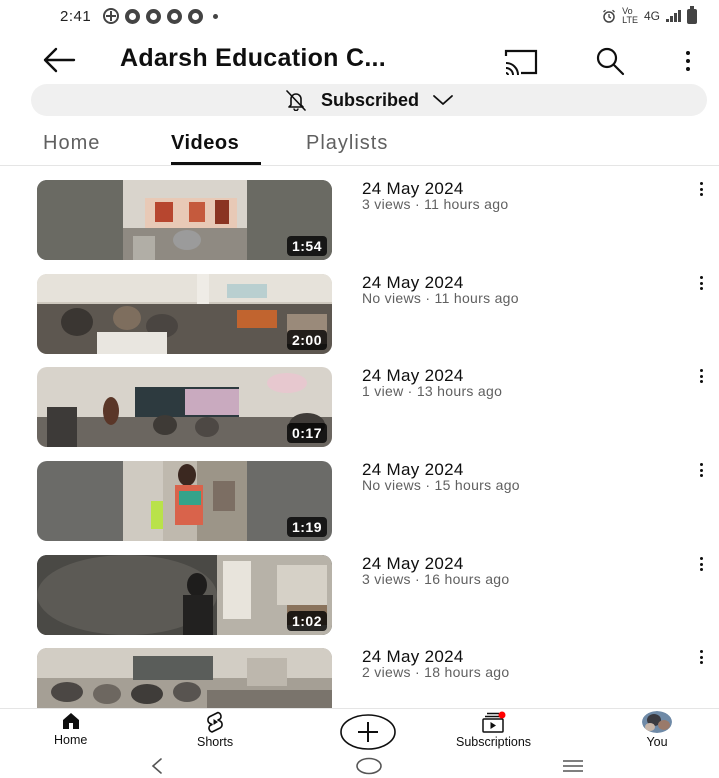 This screenshot has height=778, width=719. I want to click on video-thumbnail: 1:02, so click(184, 595).